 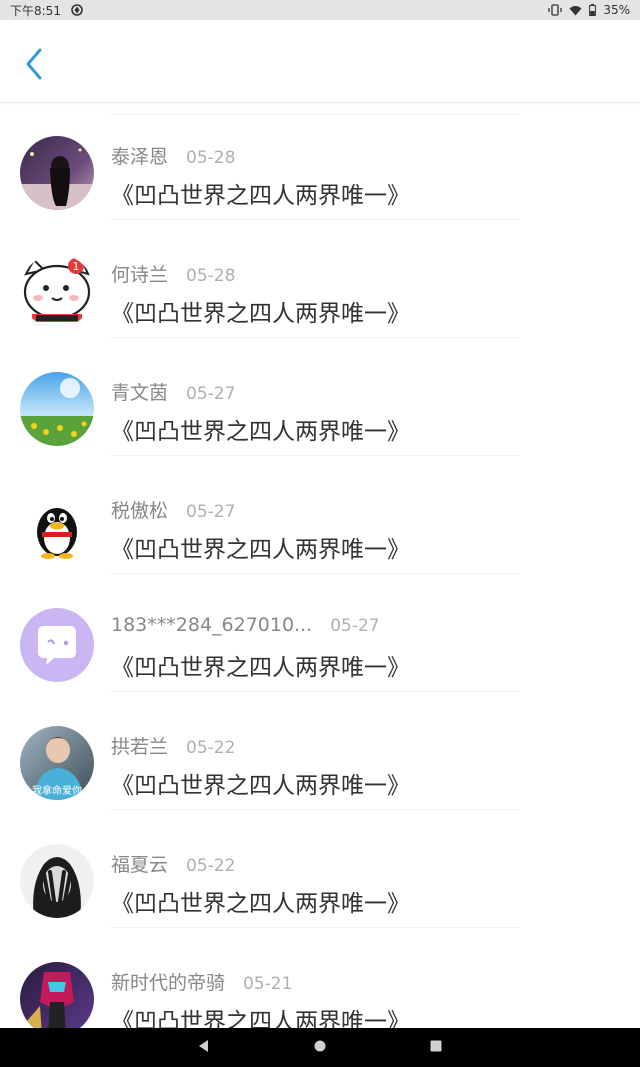 I want to click on list-item: 1 何诗兰 05-28 《凹凸世界之四人两界唯一》, so click(x=320, y=279).